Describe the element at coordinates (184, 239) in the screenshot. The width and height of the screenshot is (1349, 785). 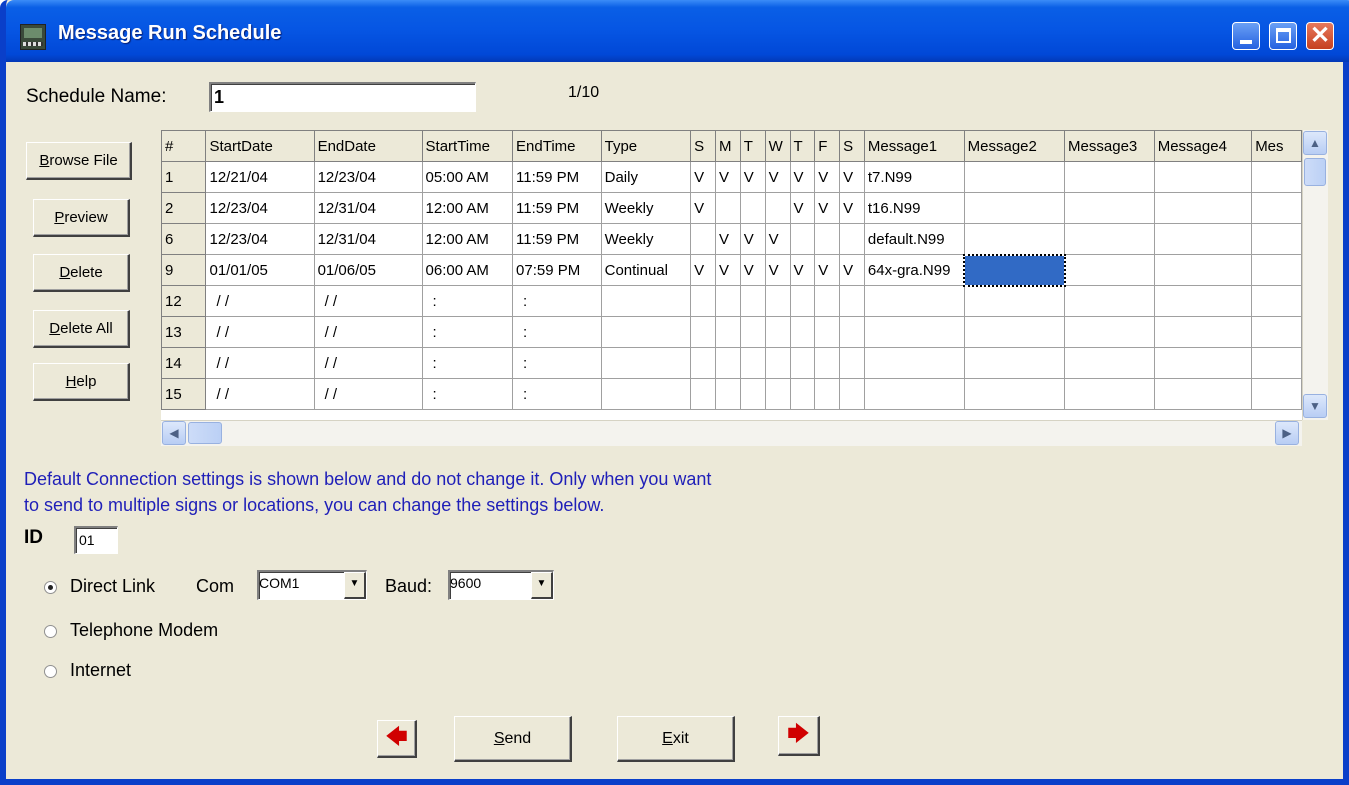
I see `row-number: 6` at that location.